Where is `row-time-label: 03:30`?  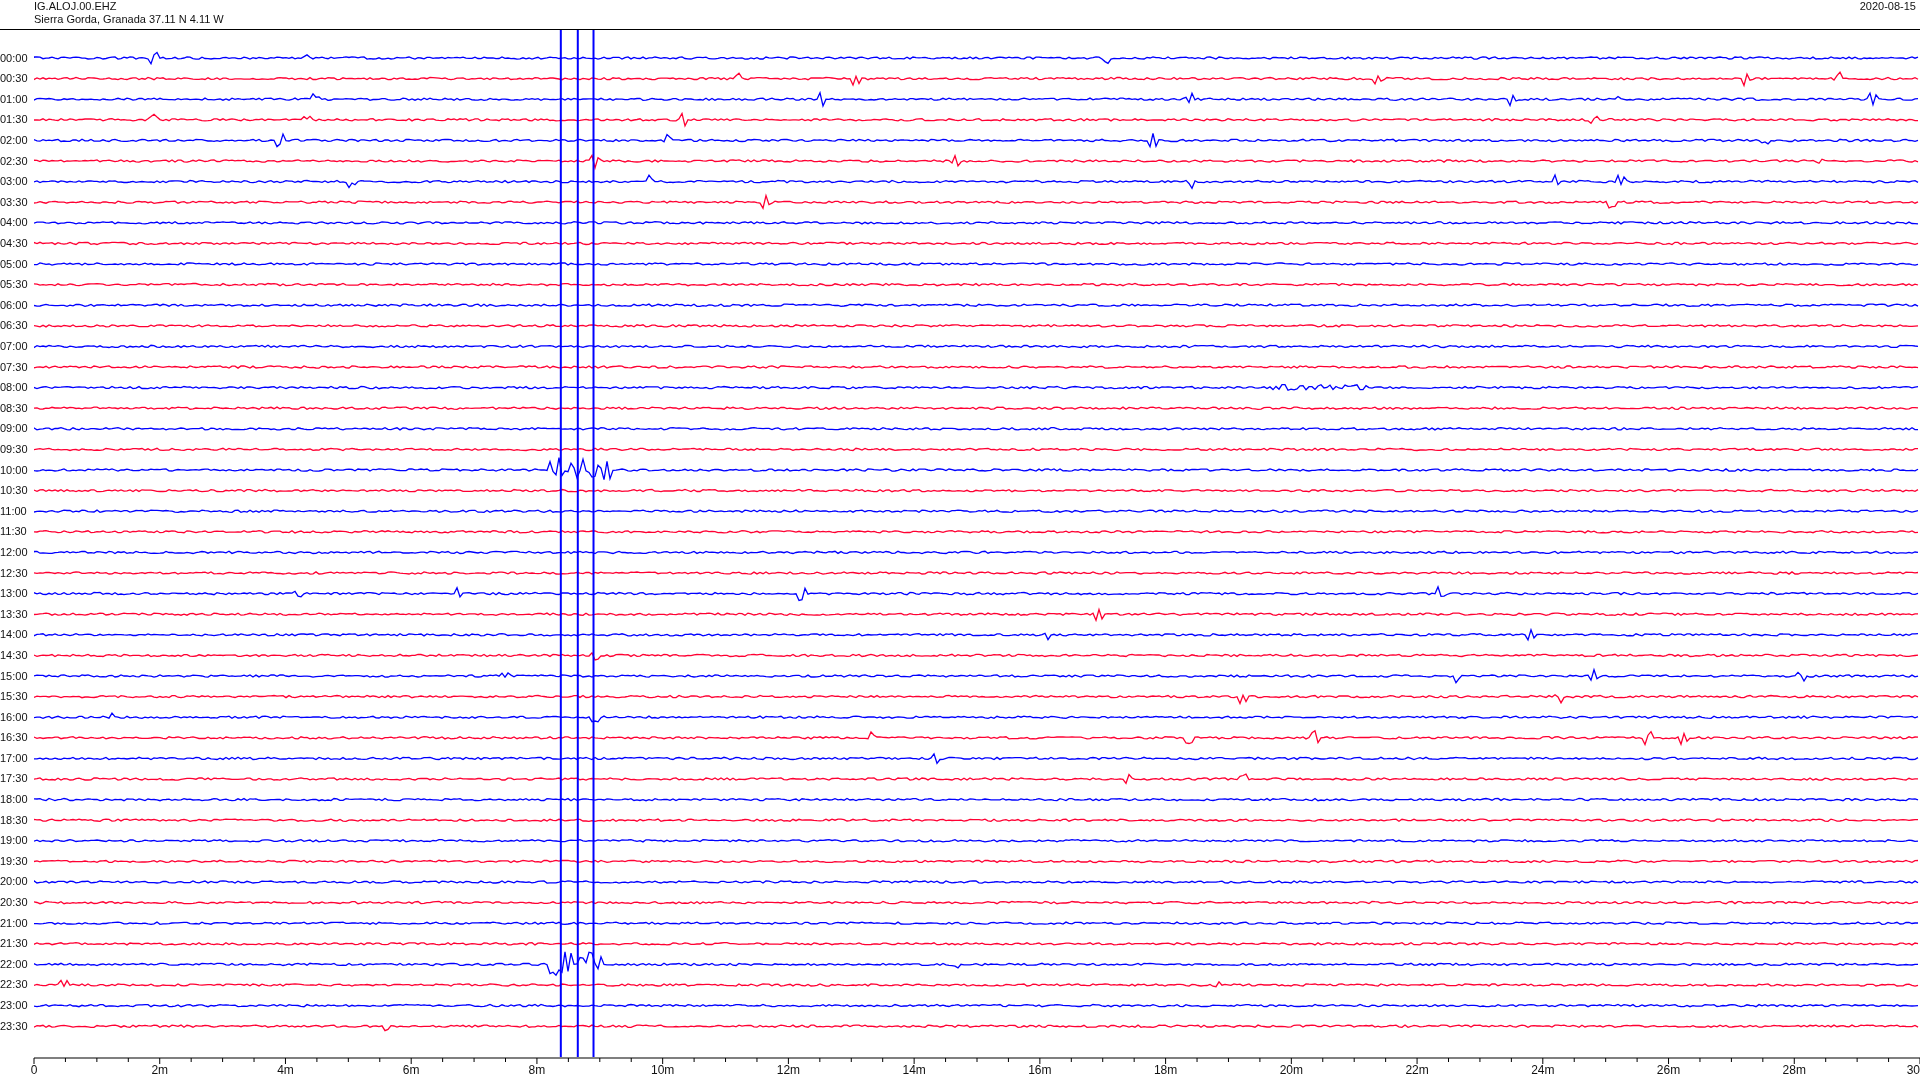 row-time-label: 03:30 is located at coordinates (14, 202).